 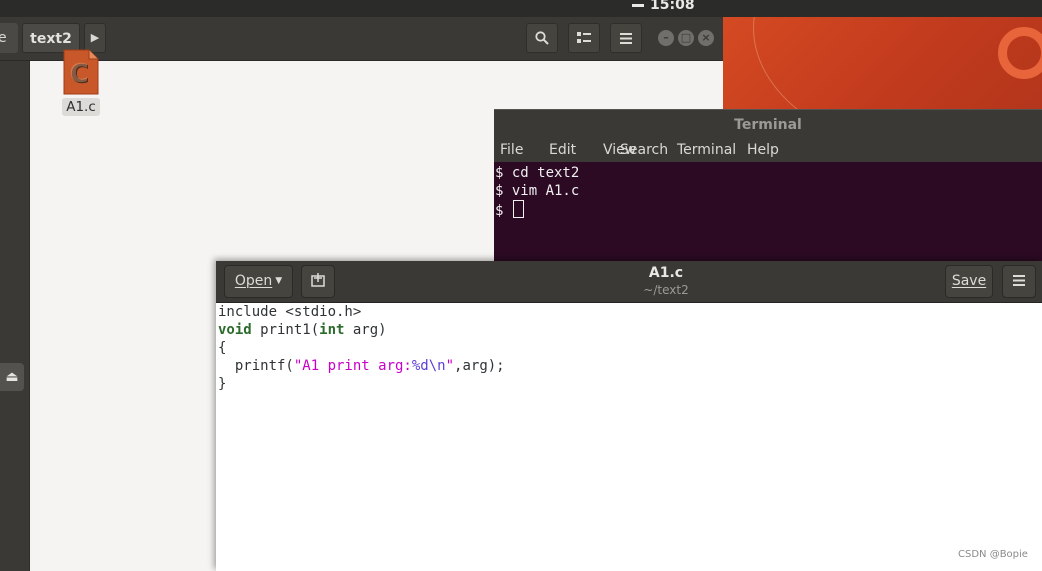 I want to click on terminal-line: $ vim A1.c, so click(x=537, y=191).